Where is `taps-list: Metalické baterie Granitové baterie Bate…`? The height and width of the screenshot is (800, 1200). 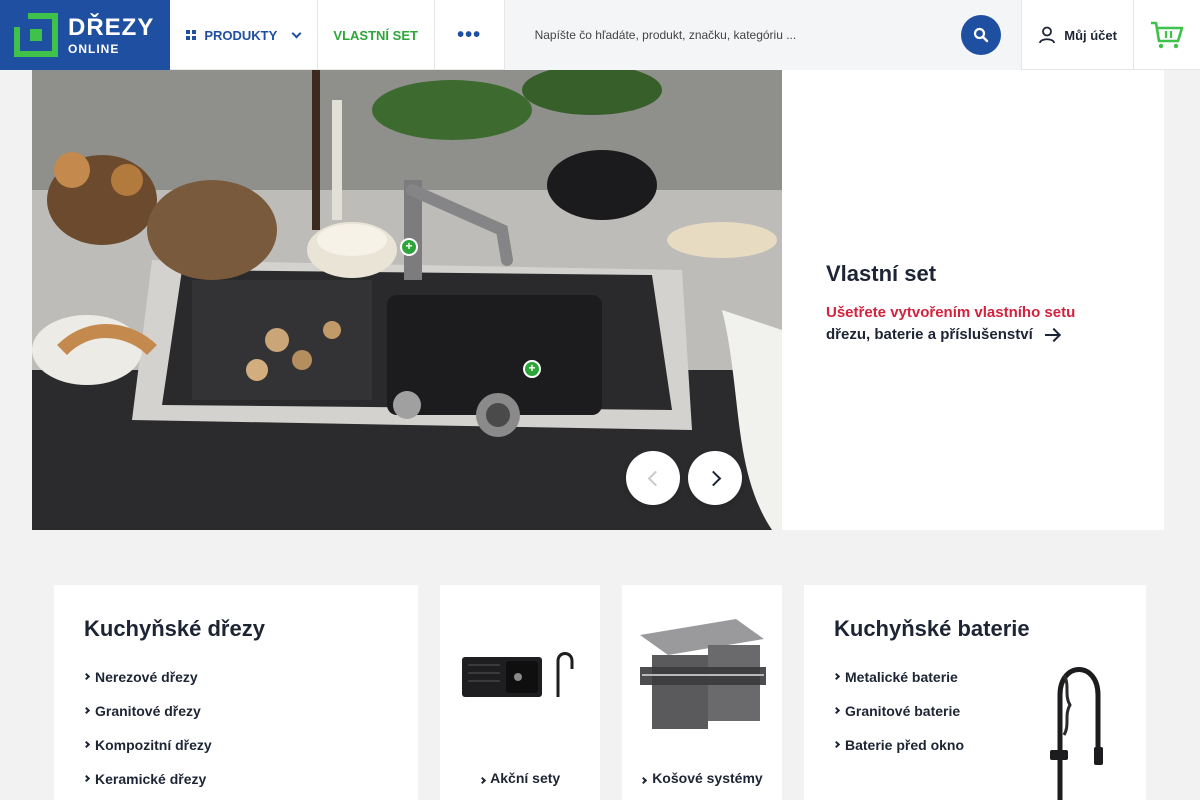
taps-list: Metalické baterie Granitové baterie Bate… is located at coordinates (898, 720).